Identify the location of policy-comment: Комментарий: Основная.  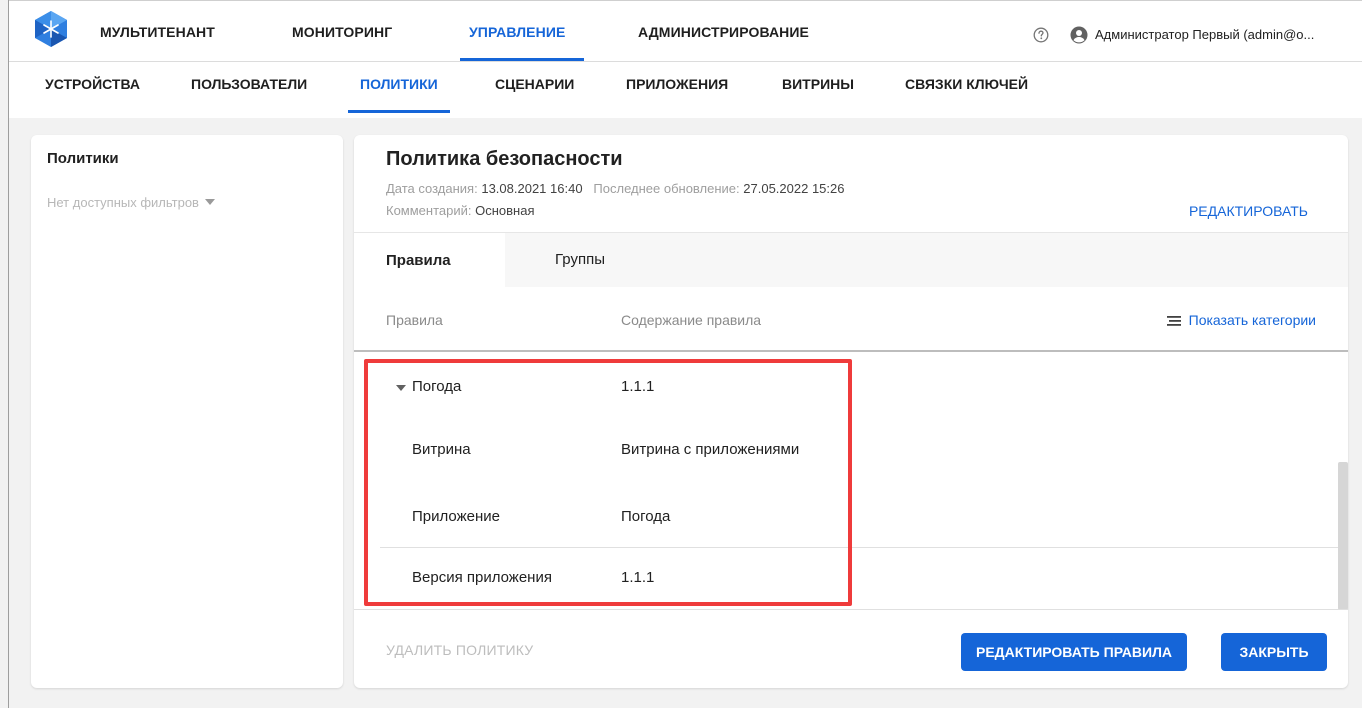
(460, 210).